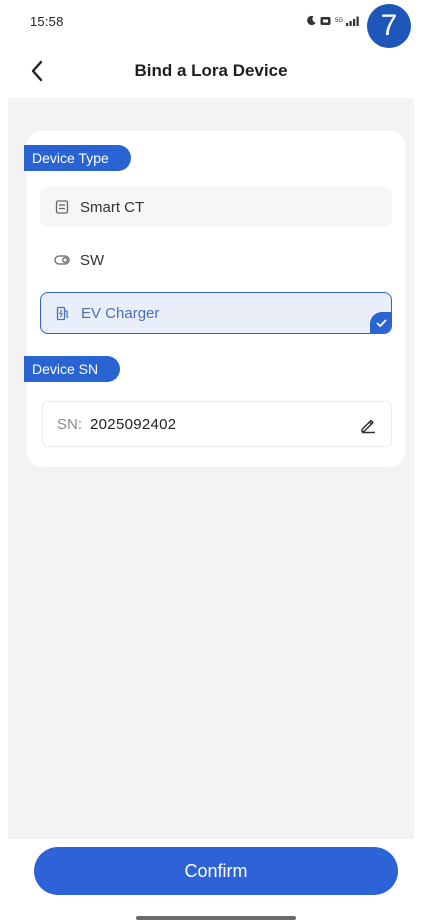 The image size is (422, 921). I want to click on device-option-smart-ct: Smart CT, so click(216, 207).